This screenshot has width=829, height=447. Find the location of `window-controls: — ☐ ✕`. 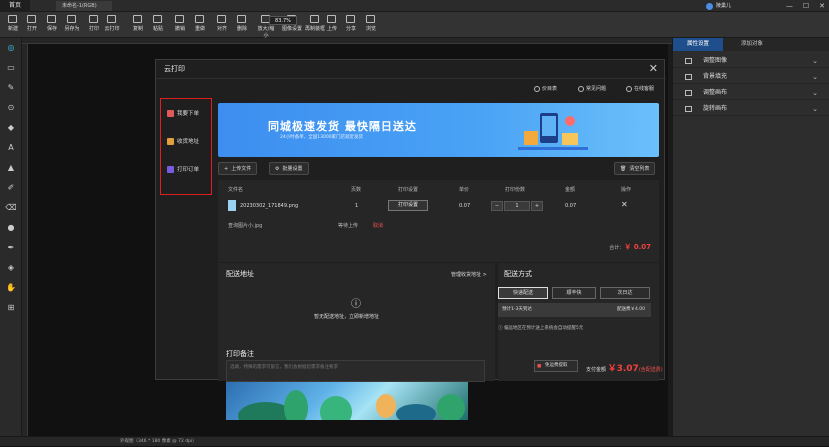

window-controls: — ☐ ✕ is located at coordinates (805, 6).